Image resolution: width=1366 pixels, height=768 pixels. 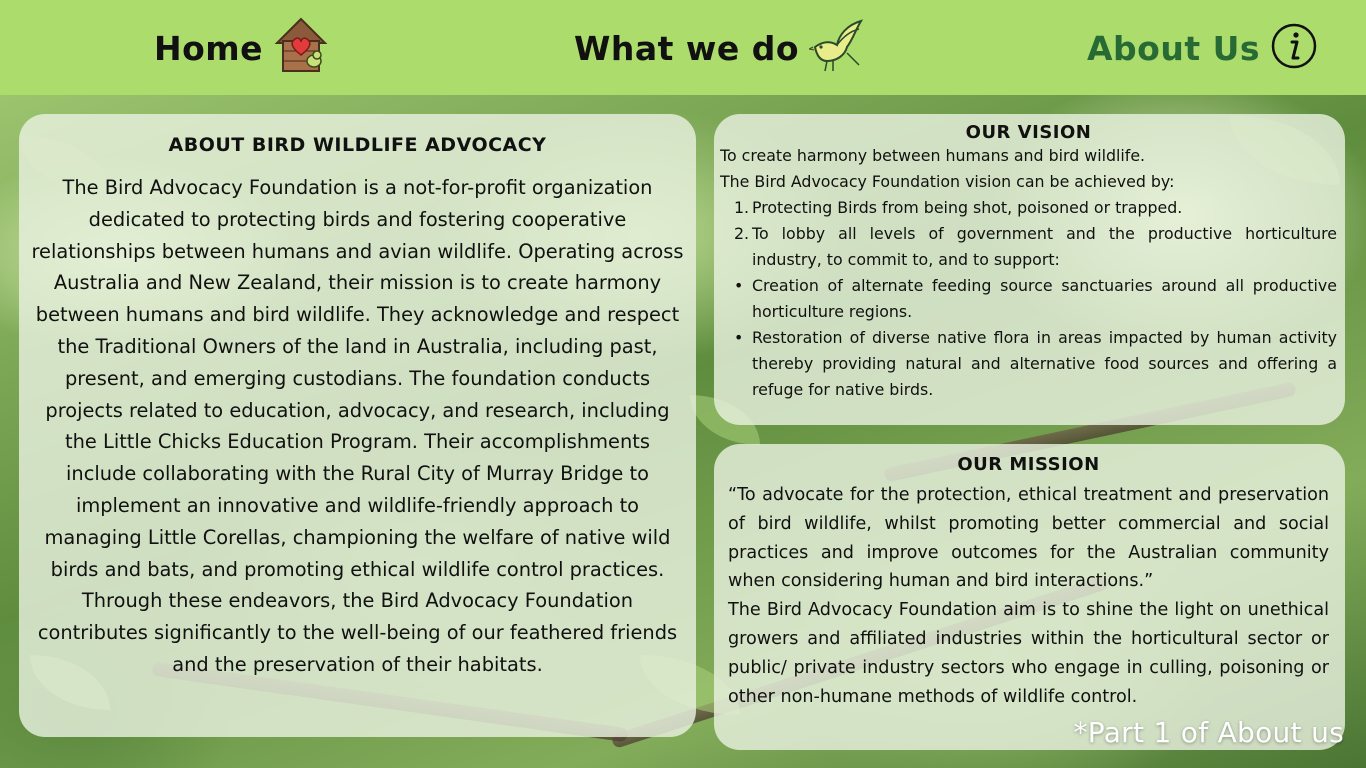 What do you see at coordinates (687, 48) in the screenshot?
I see `nav-what-label: What we do` at bounding box center [687, 48].